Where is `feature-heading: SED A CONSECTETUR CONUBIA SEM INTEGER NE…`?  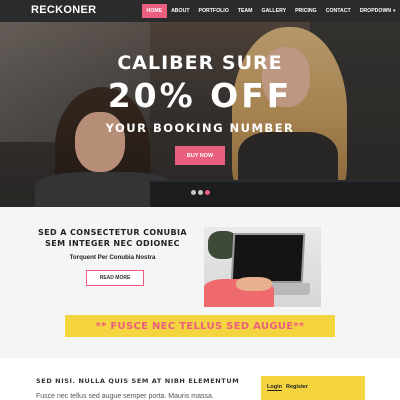
feature-heading: SED A CONSECTETUR CONUBIA SEM INTEGER NE… is located at coordinates (112, 238).